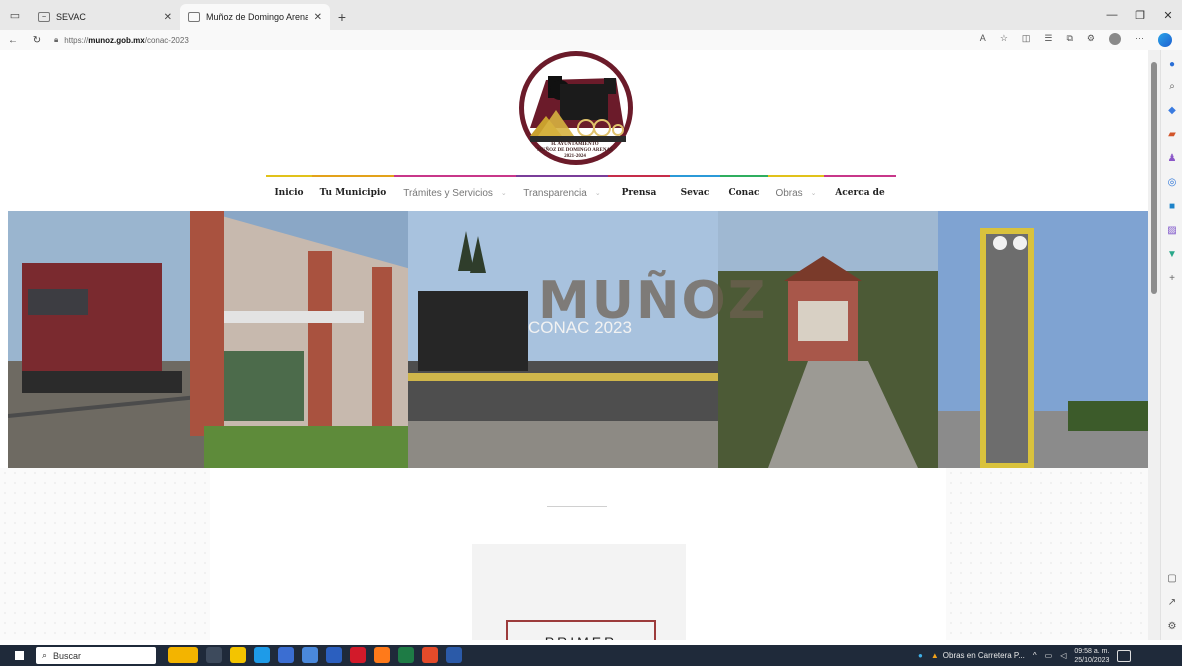  Describe the element at coordinates (1165, 40) in the screenshot. I see `copilot-icon` at that location.